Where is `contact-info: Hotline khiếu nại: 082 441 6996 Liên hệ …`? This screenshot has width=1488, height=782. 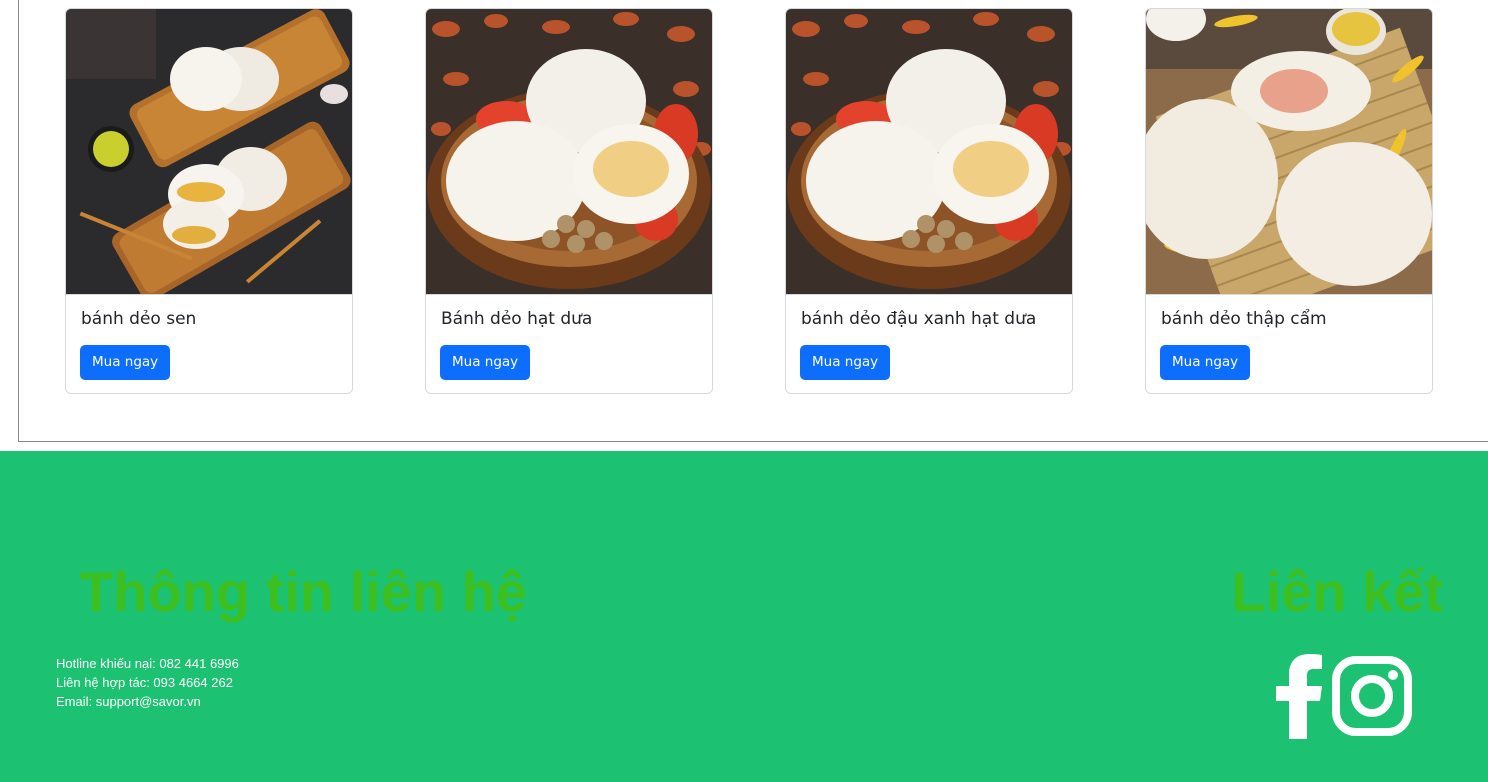
contact-info: Hotline khiếu nại: 082 441 6996 Liên hệ … is located at coordinates (147, 682).